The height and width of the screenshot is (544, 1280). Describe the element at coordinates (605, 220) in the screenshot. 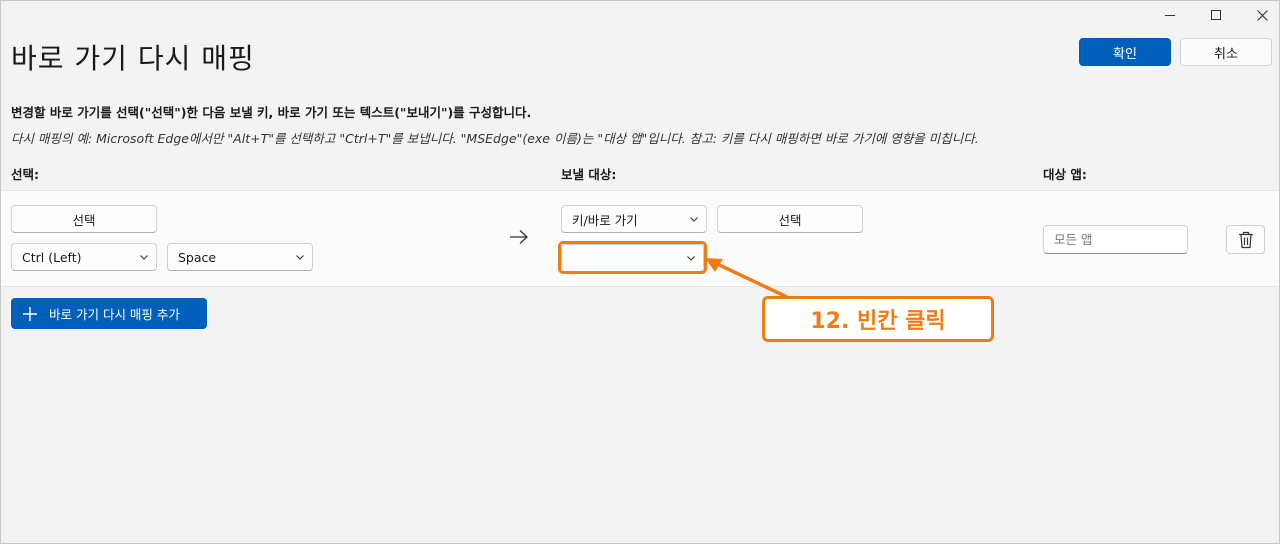

I see `send-type-value: 키/바로 가기` at that location.